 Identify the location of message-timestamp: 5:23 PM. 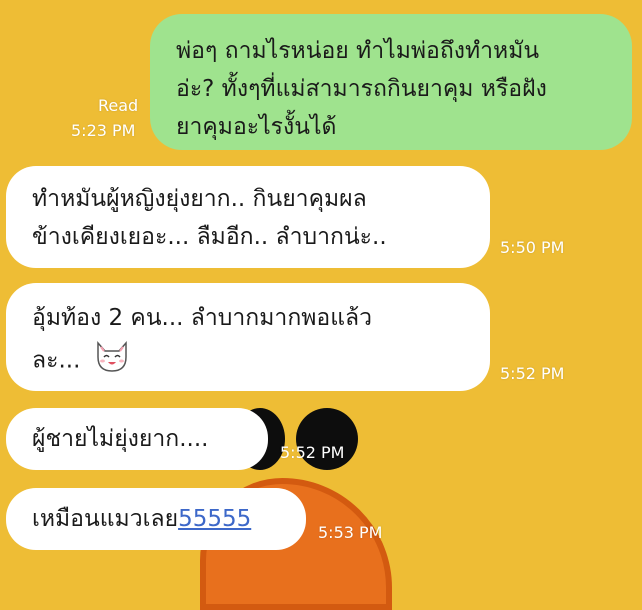
(103, 130).